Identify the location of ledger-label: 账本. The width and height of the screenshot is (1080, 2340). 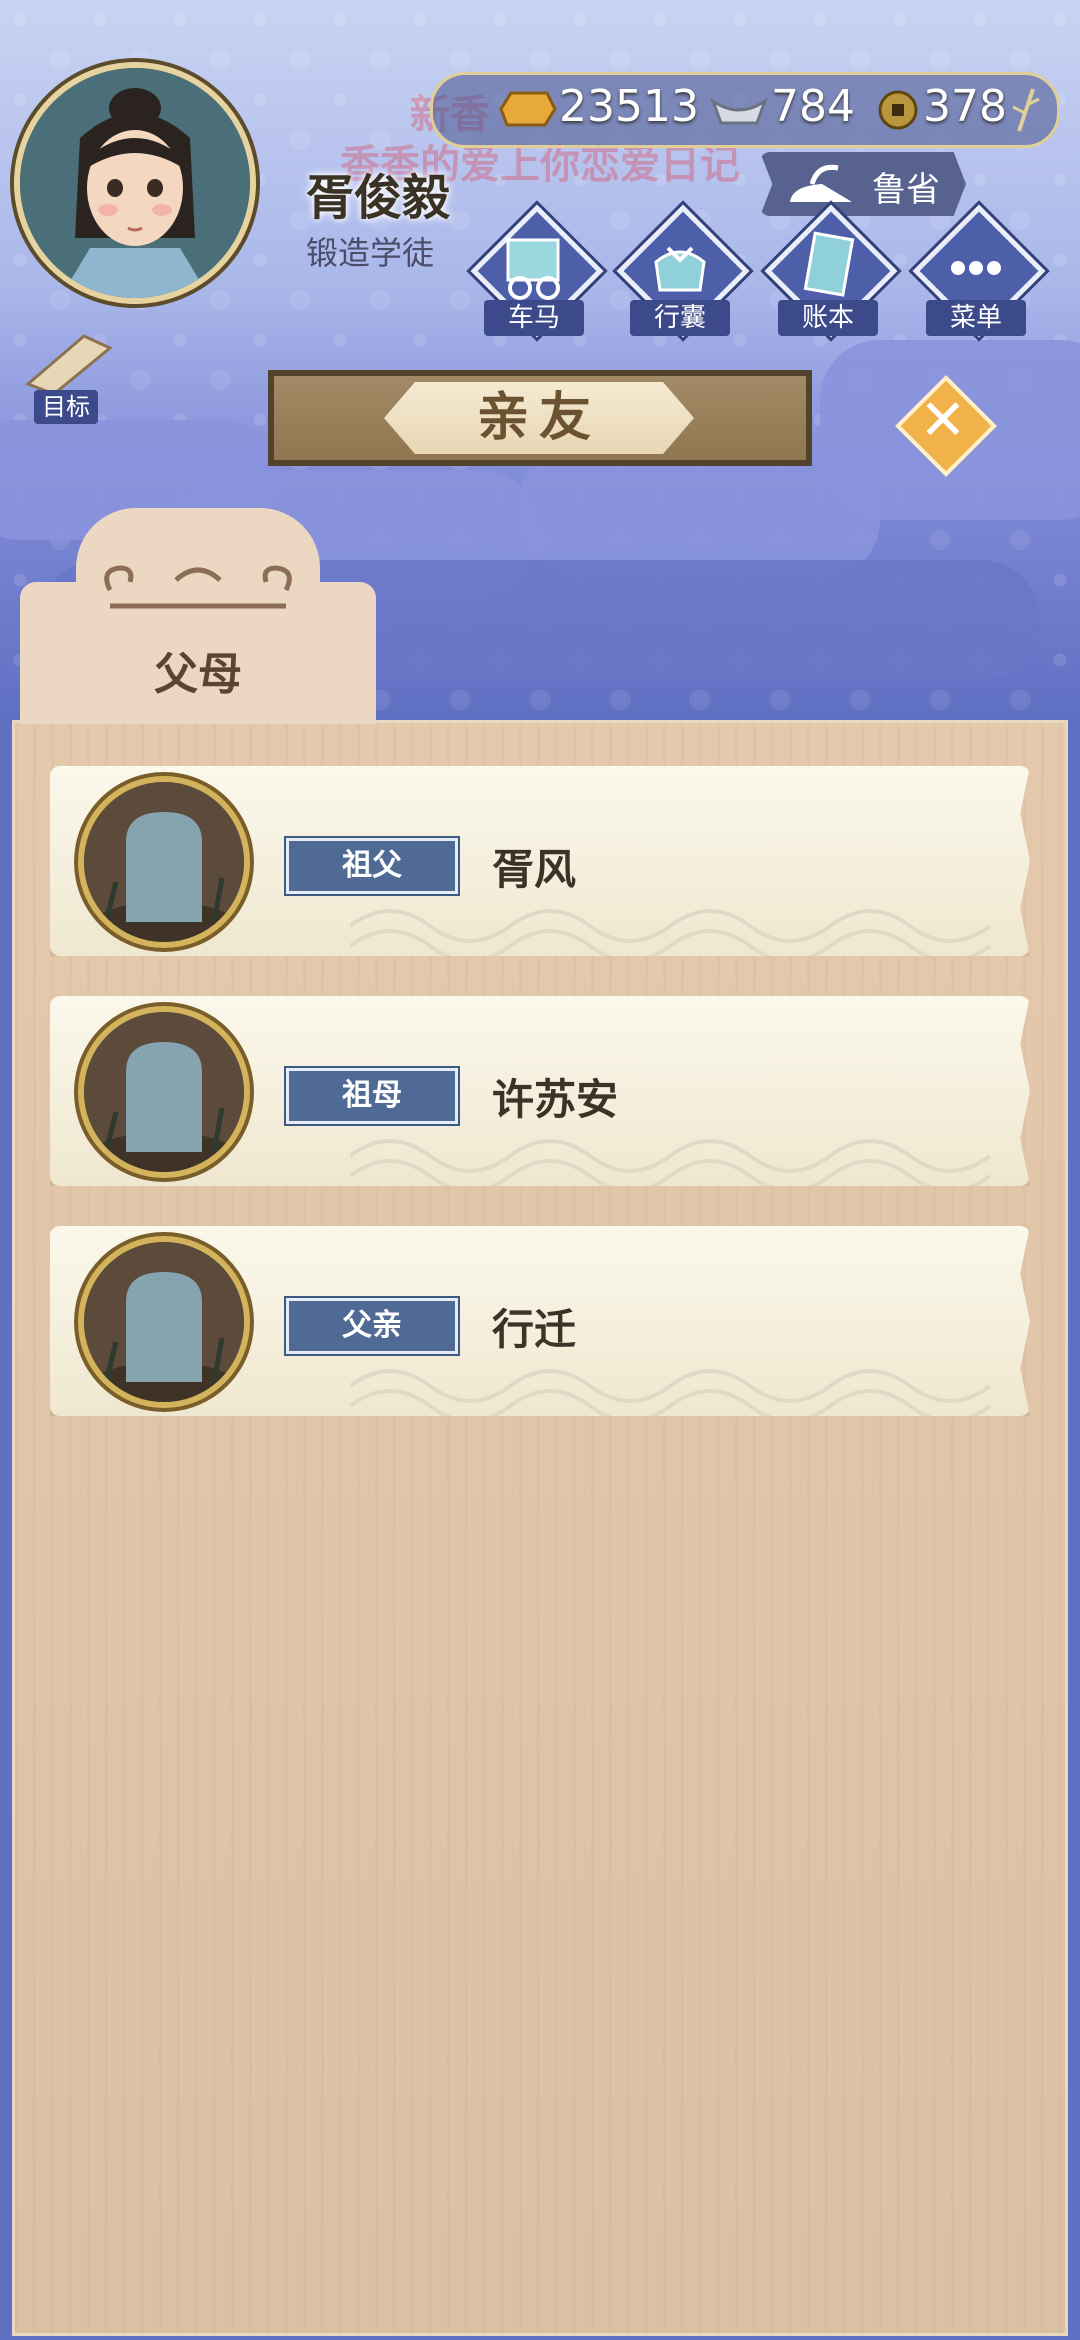
(828, 318).